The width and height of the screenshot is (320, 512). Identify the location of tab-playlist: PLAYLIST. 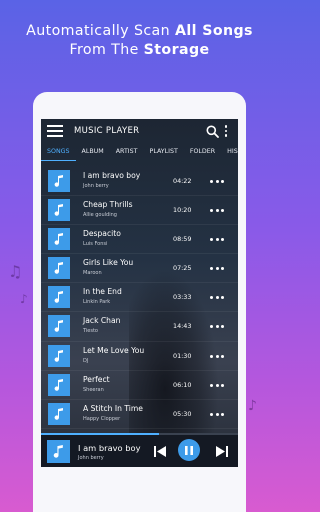
(164, 153).